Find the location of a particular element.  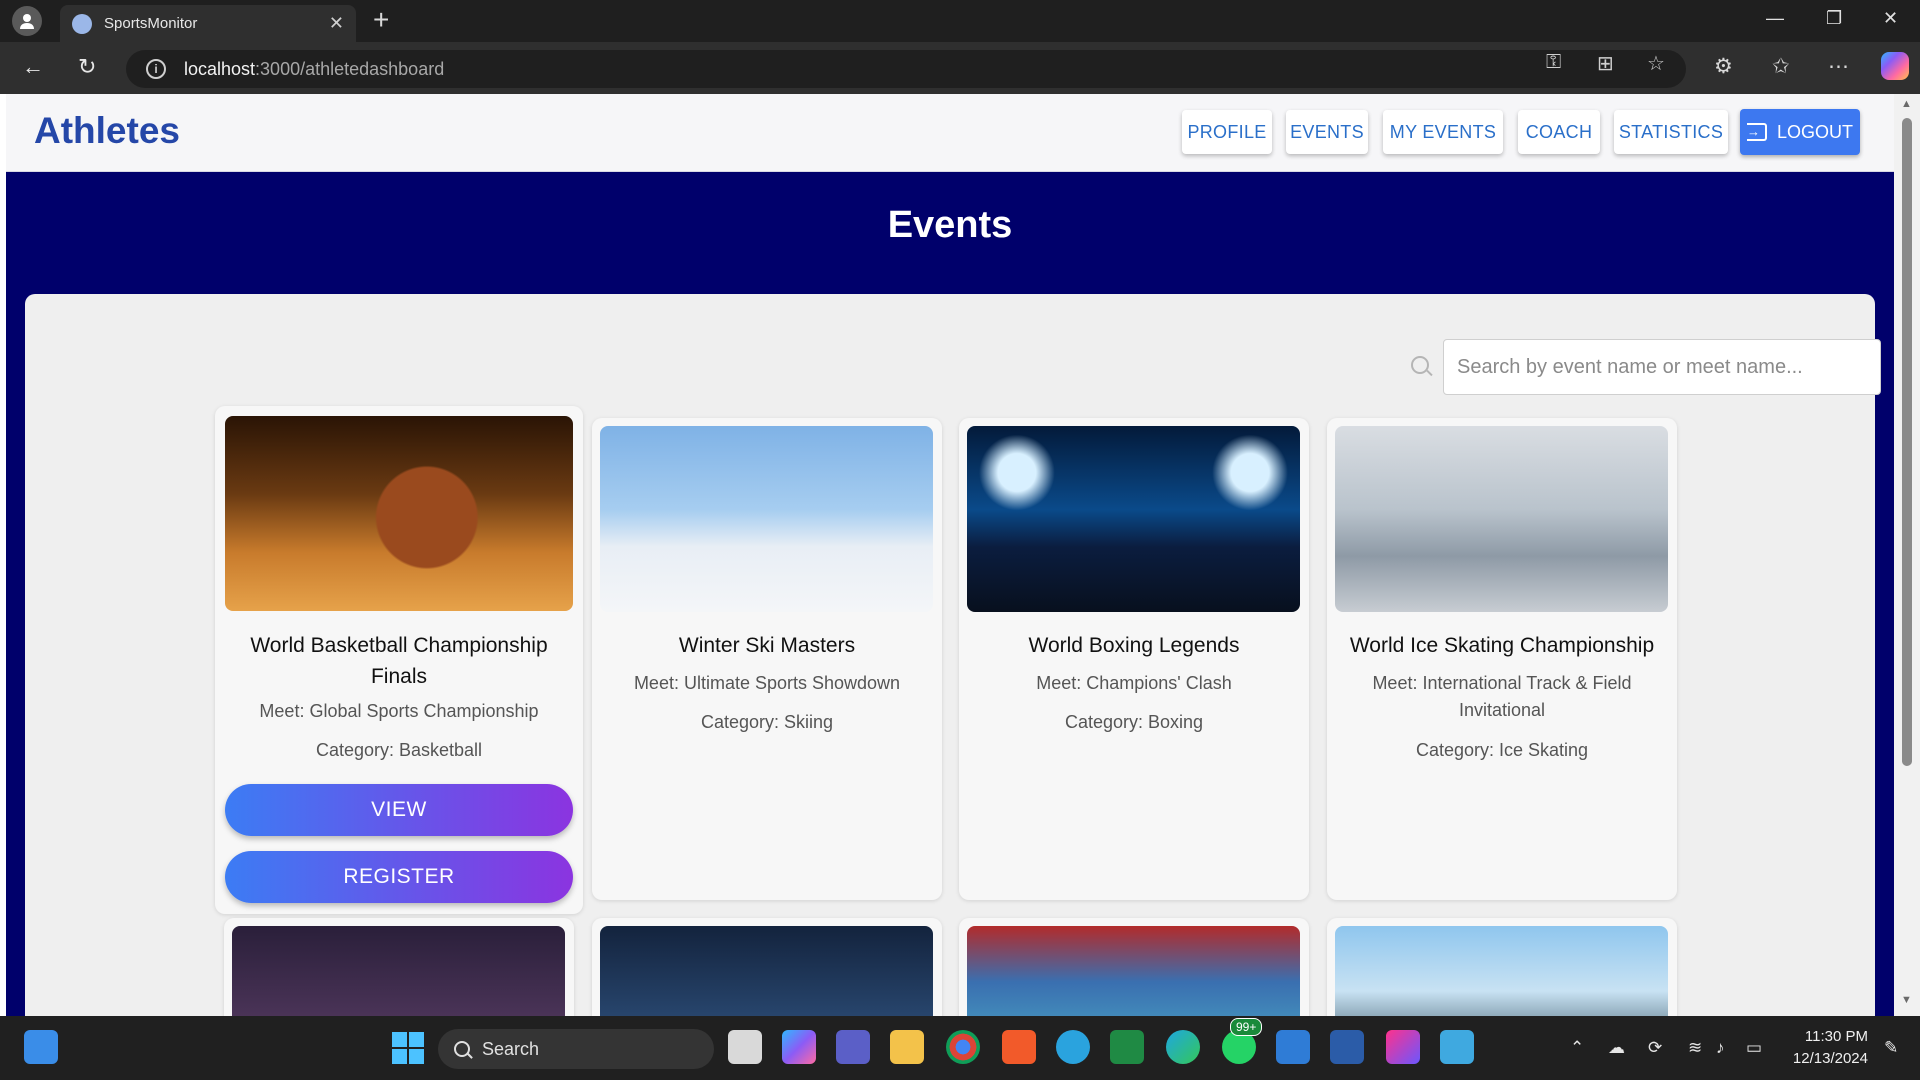

back-icon: ← is located at coordinates (33, 67).